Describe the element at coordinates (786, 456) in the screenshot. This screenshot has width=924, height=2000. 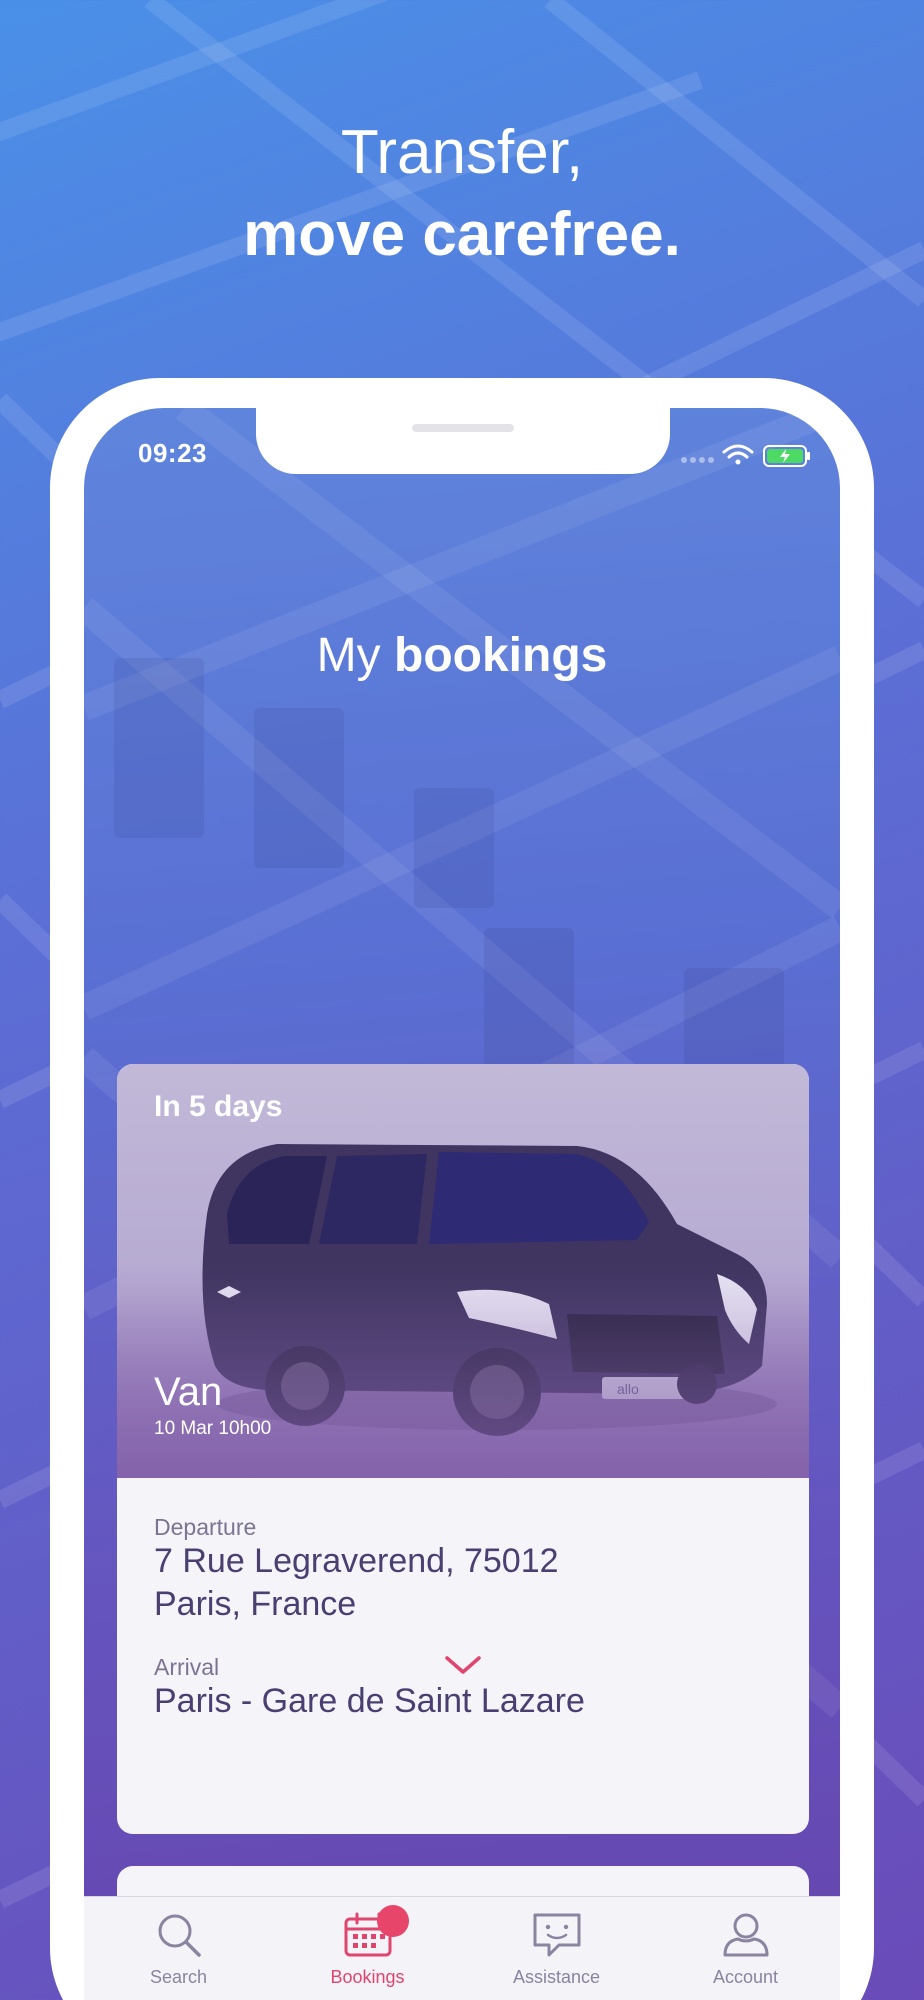
I see `battery-icon` at that location.